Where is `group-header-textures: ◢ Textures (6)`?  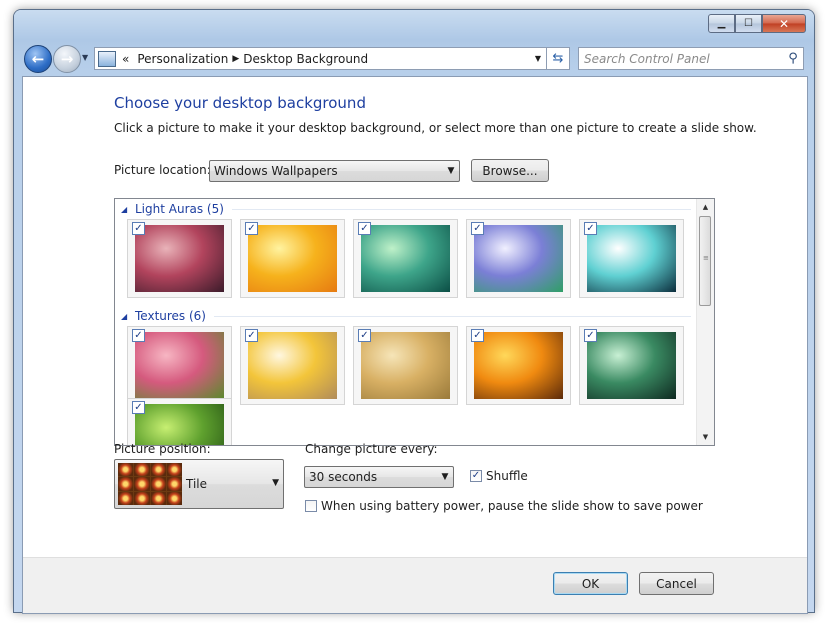 group-header-textures: ◢ Textures (6) is located at coordinates (406, 316).